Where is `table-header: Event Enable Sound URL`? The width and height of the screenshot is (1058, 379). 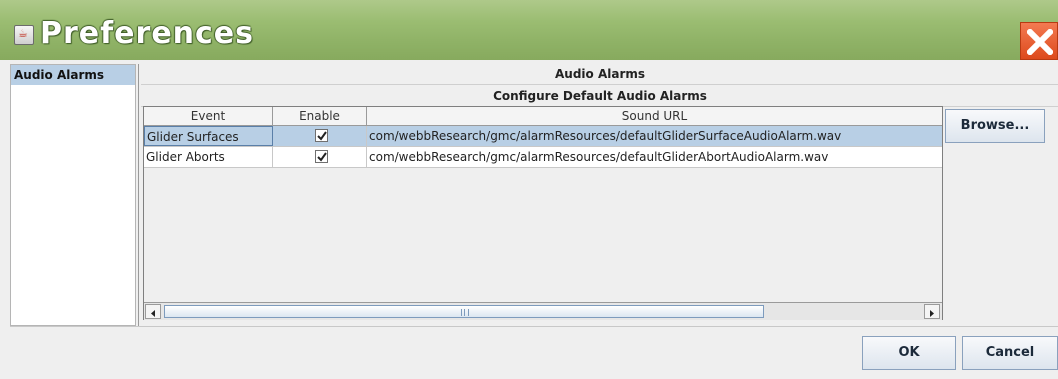 table-header: Event Enable Sound URL is located at coordinates (543, 116).